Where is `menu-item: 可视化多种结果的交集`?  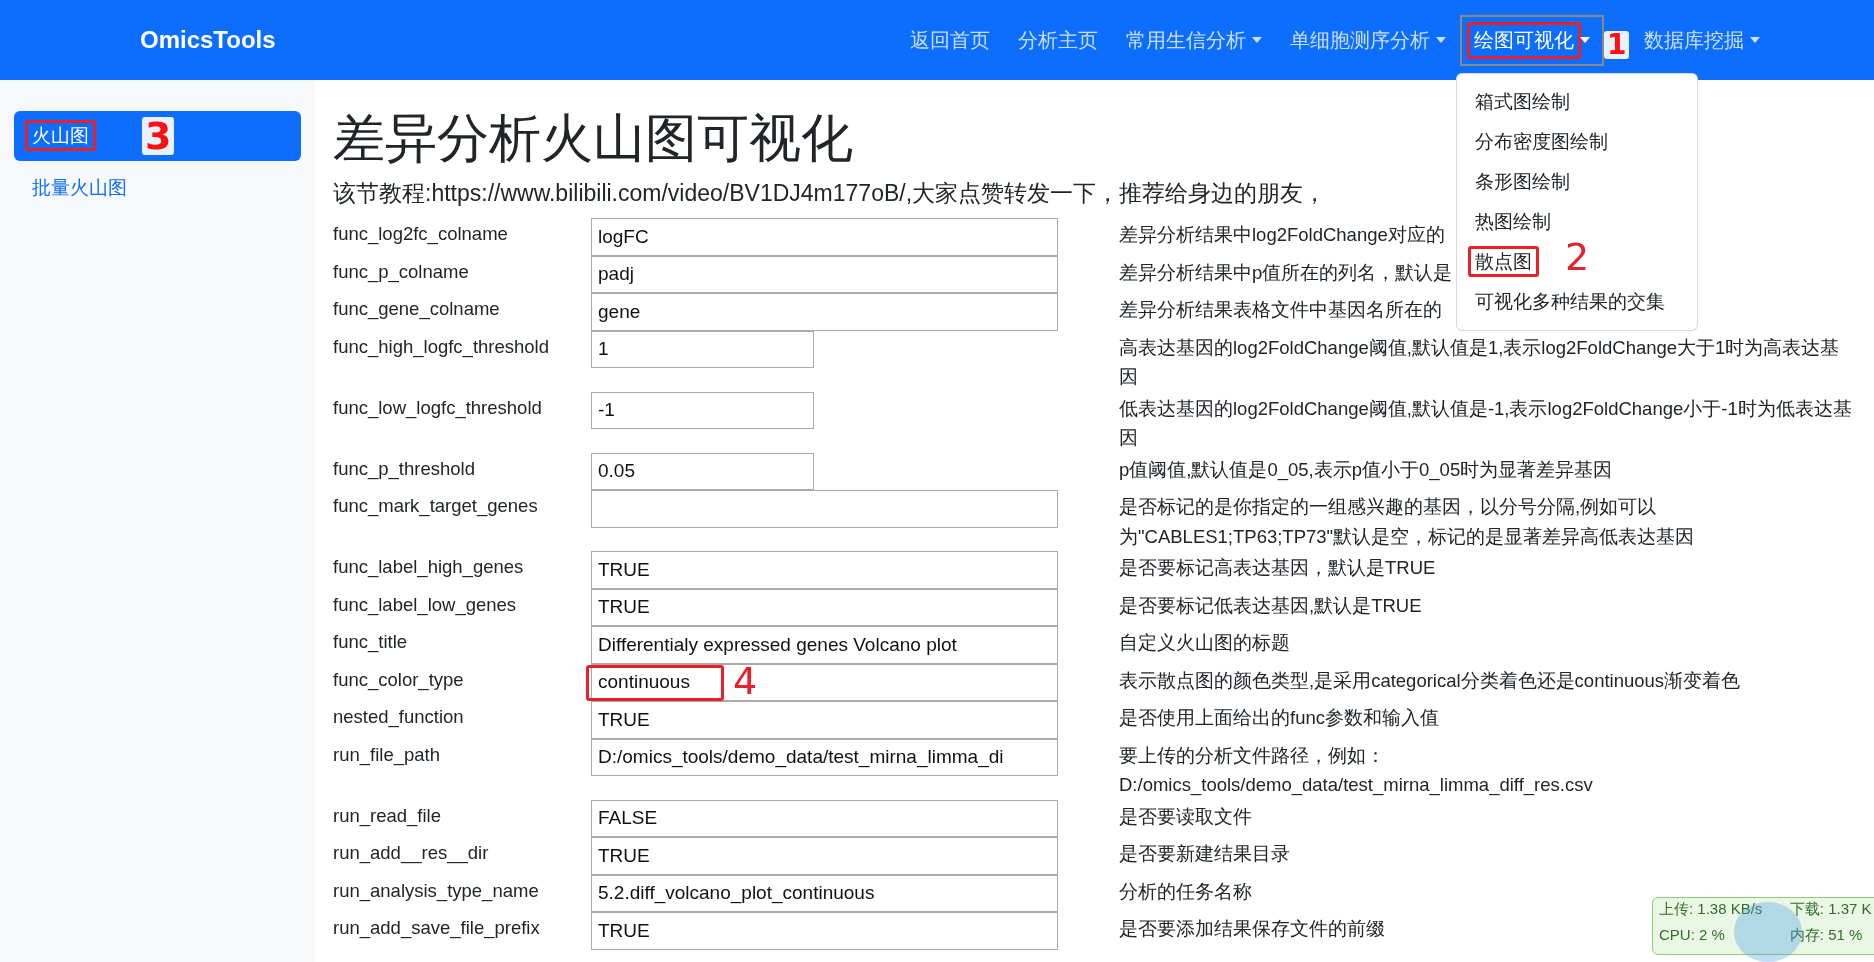
menu-item: 可视化多种结果的交集 is located at coordinates (1577, 301).